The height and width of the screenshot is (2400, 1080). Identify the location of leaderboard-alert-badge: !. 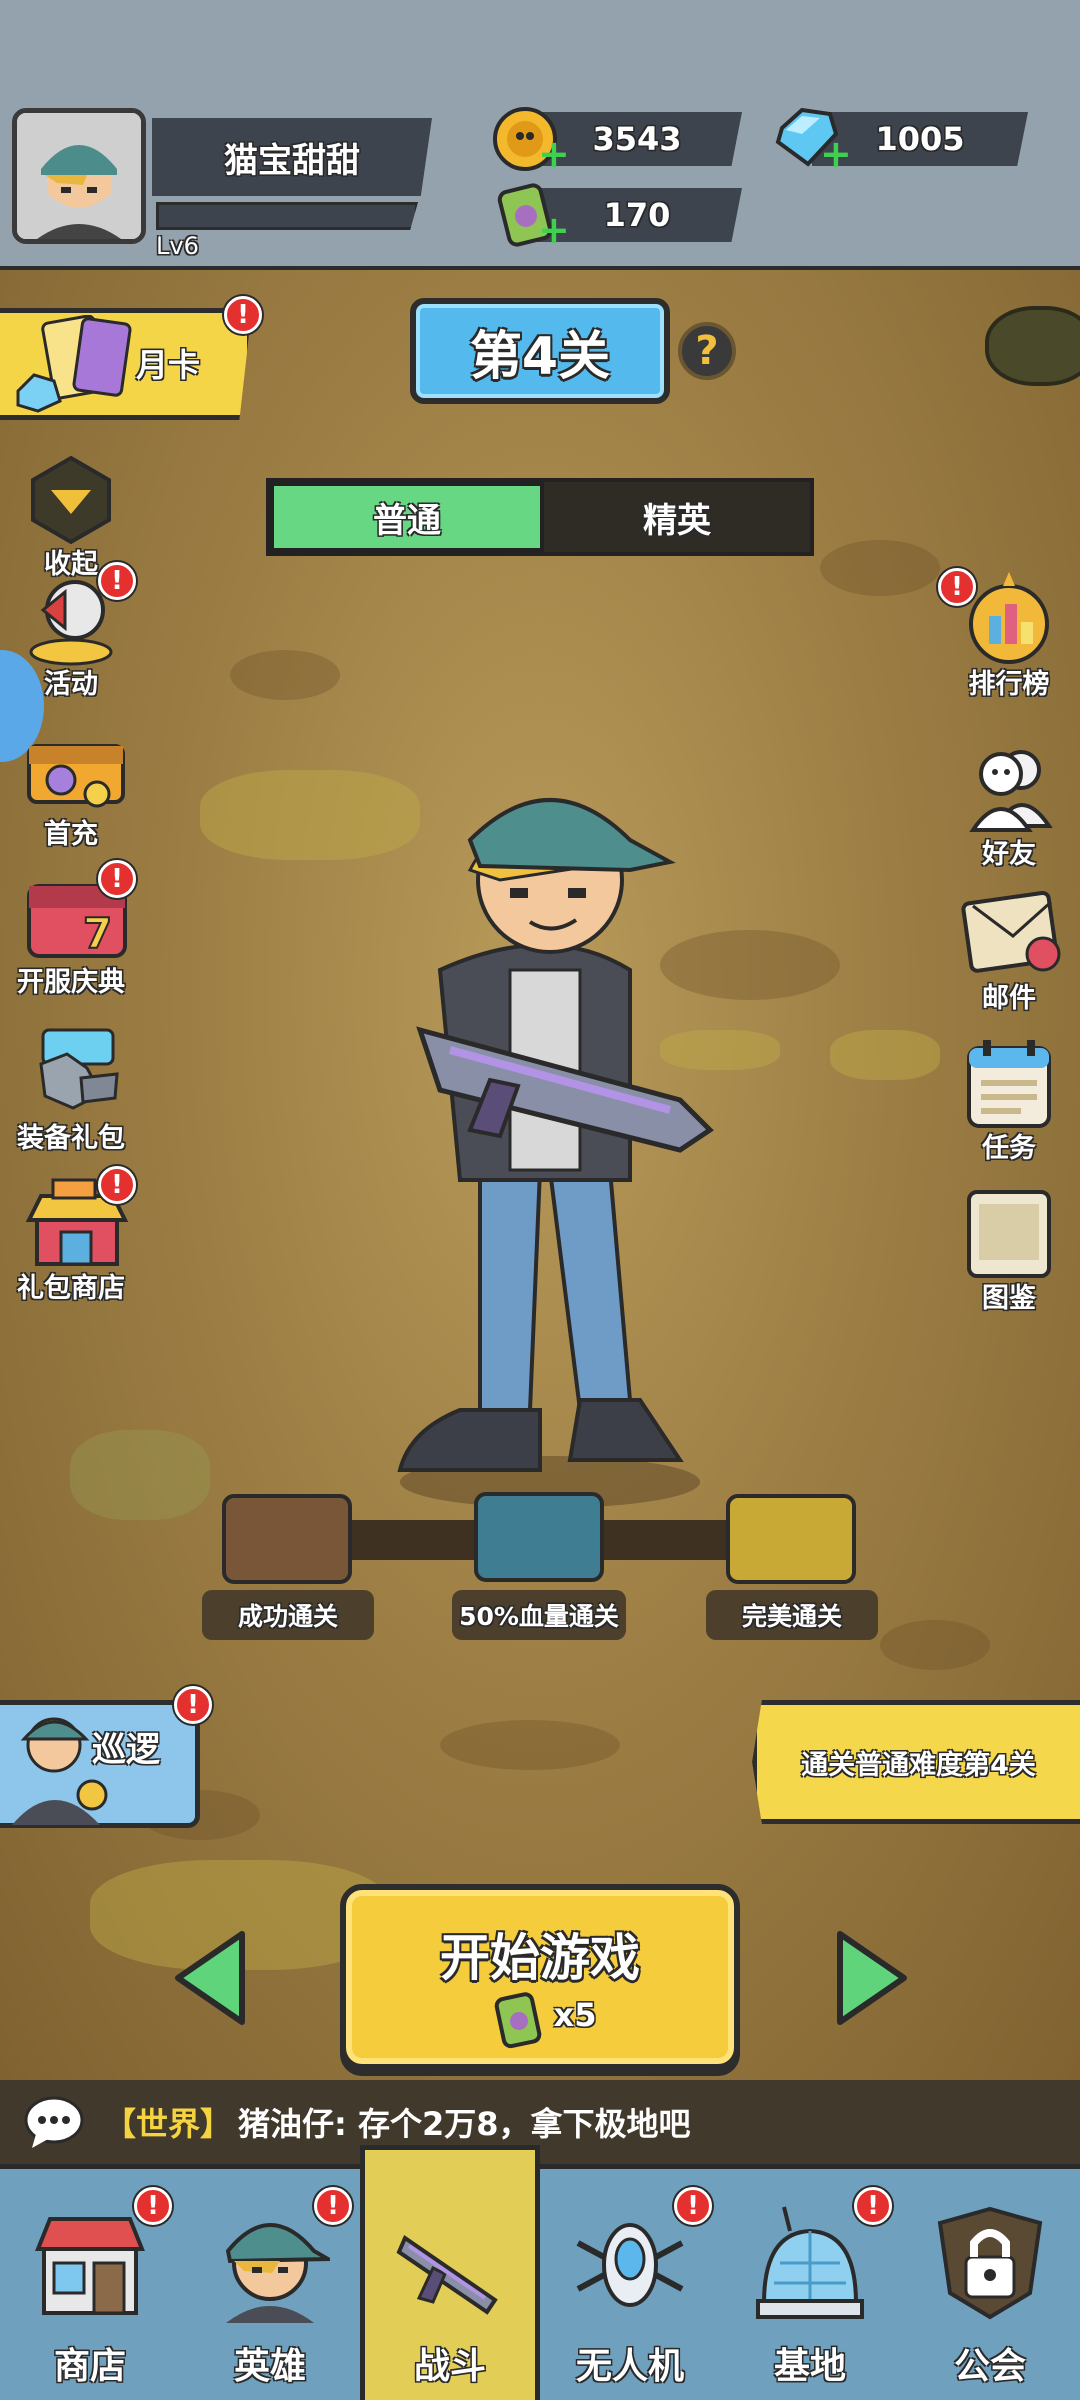
(957, 587).